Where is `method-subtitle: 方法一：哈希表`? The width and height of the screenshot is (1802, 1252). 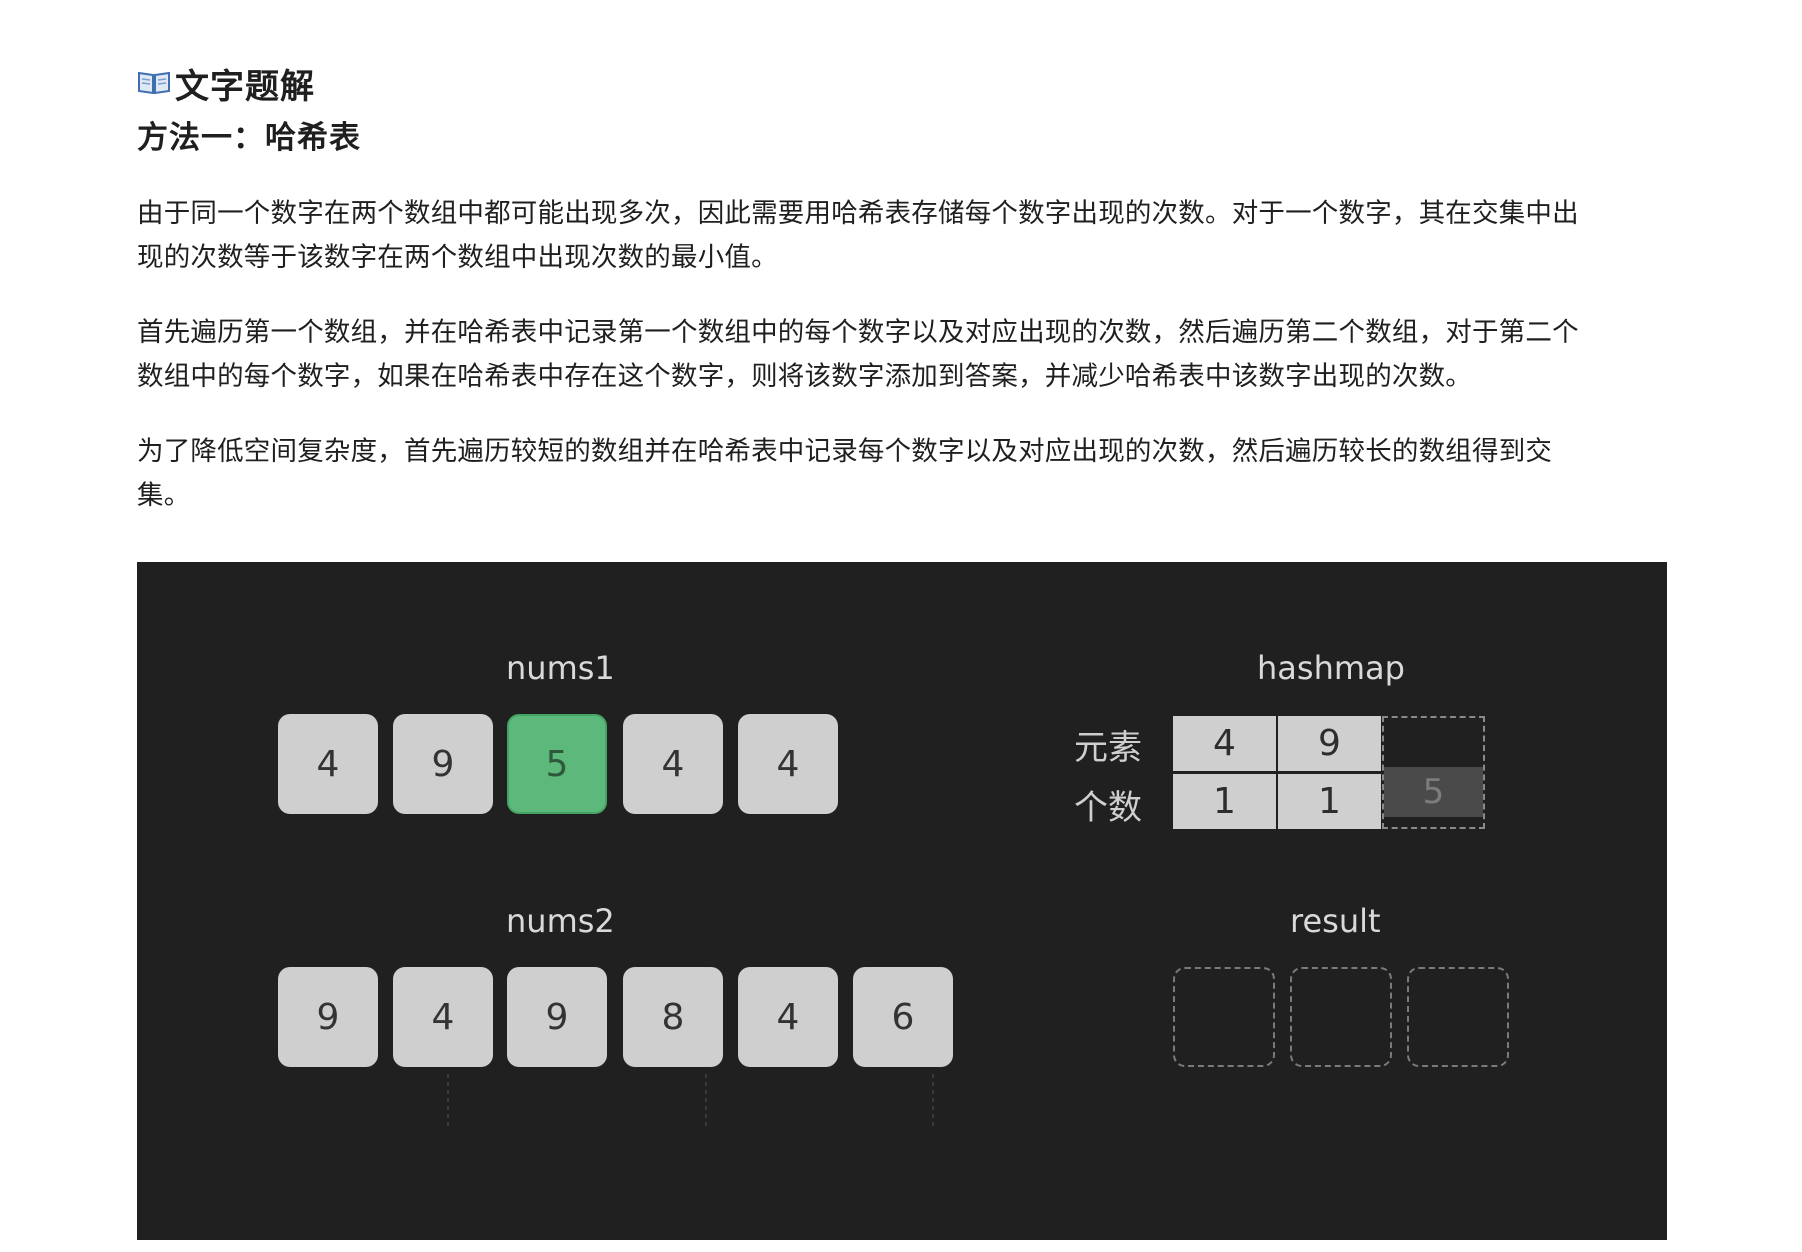
method-subtitle: 方法一：哈希表 is located at coordinates (249, 138).